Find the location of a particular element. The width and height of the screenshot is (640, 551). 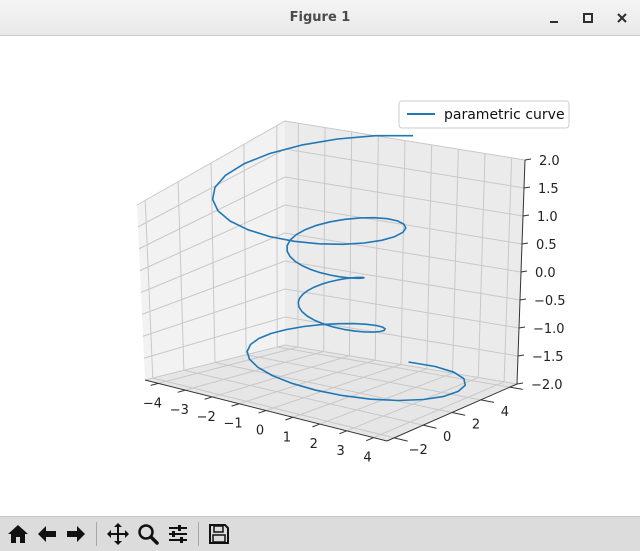

z-tick-label: 1.0 is located at coordinates (547, 217).